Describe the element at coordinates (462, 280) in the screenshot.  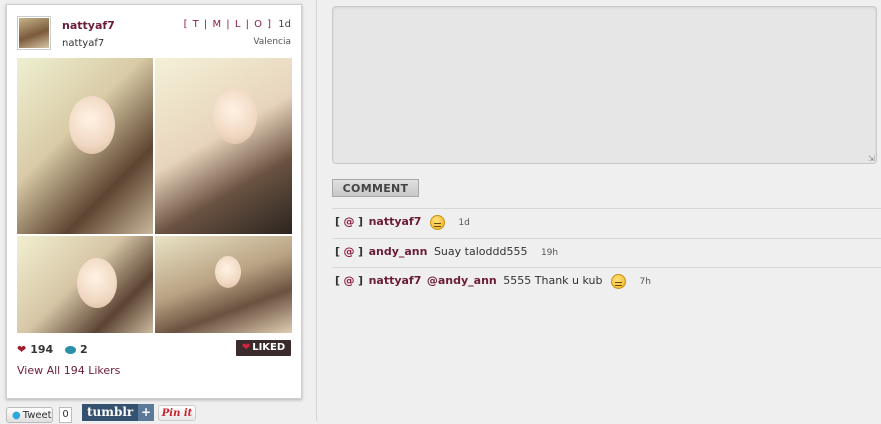
I see `comment-mention: @andy_ann` at that location.